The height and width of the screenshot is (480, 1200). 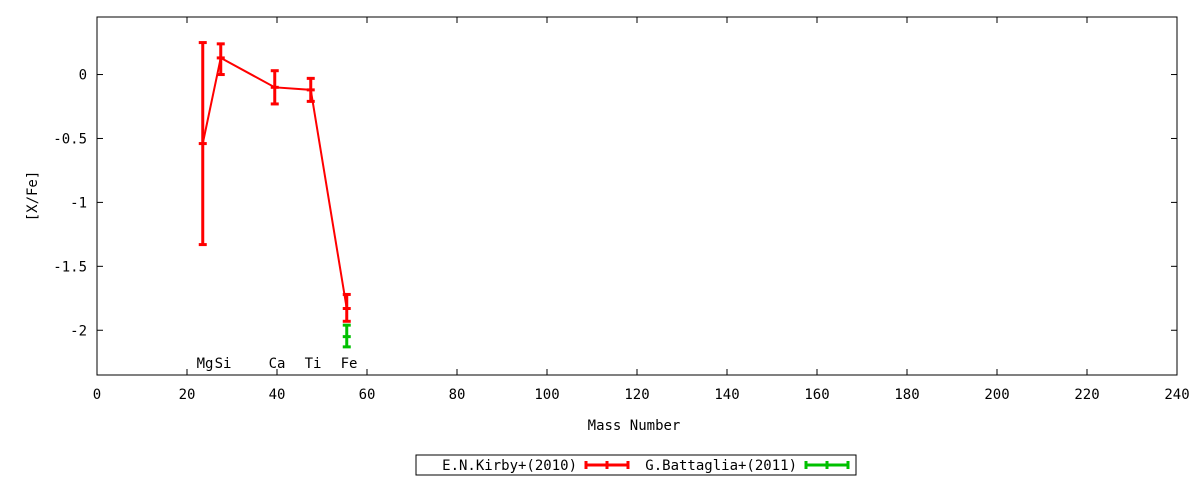 What do you see at coordinates (636, 465) in the screenshot?
I see `legend: E.N.Kirby+(2010) G.Battaglia+(2011)` at bounding box center [636, 465].